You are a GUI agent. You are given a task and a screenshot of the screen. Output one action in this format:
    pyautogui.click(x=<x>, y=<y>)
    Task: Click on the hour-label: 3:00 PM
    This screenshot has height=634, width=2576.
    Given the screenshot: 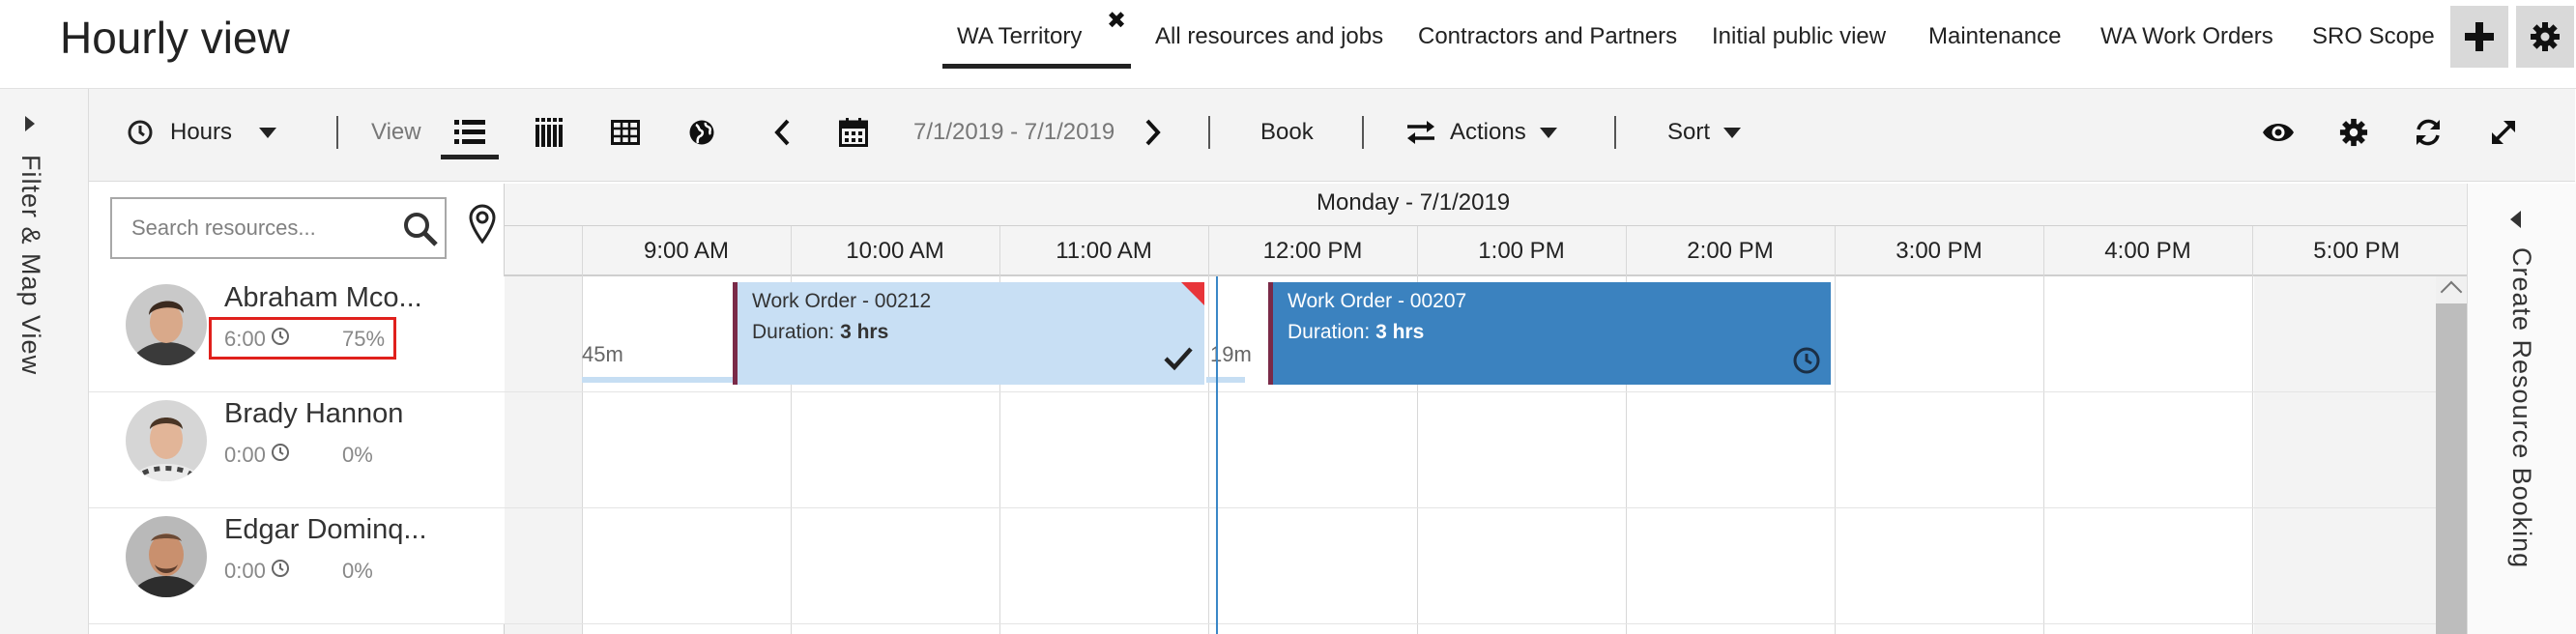 What is the action you would take?
    pyautogui.click(x=1939, y=251)
    